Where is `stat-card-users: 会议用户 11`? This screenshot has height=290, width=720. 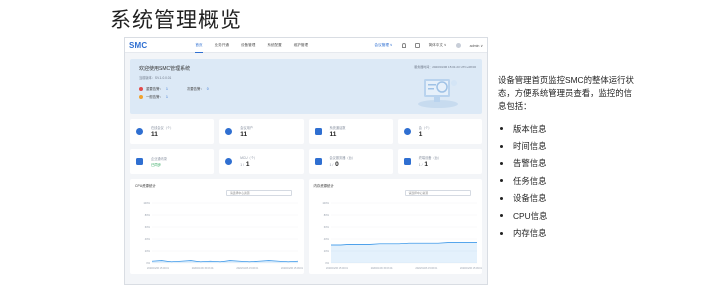
stat-card-users: 会议用户 11 is located at coordinates (261, 131).